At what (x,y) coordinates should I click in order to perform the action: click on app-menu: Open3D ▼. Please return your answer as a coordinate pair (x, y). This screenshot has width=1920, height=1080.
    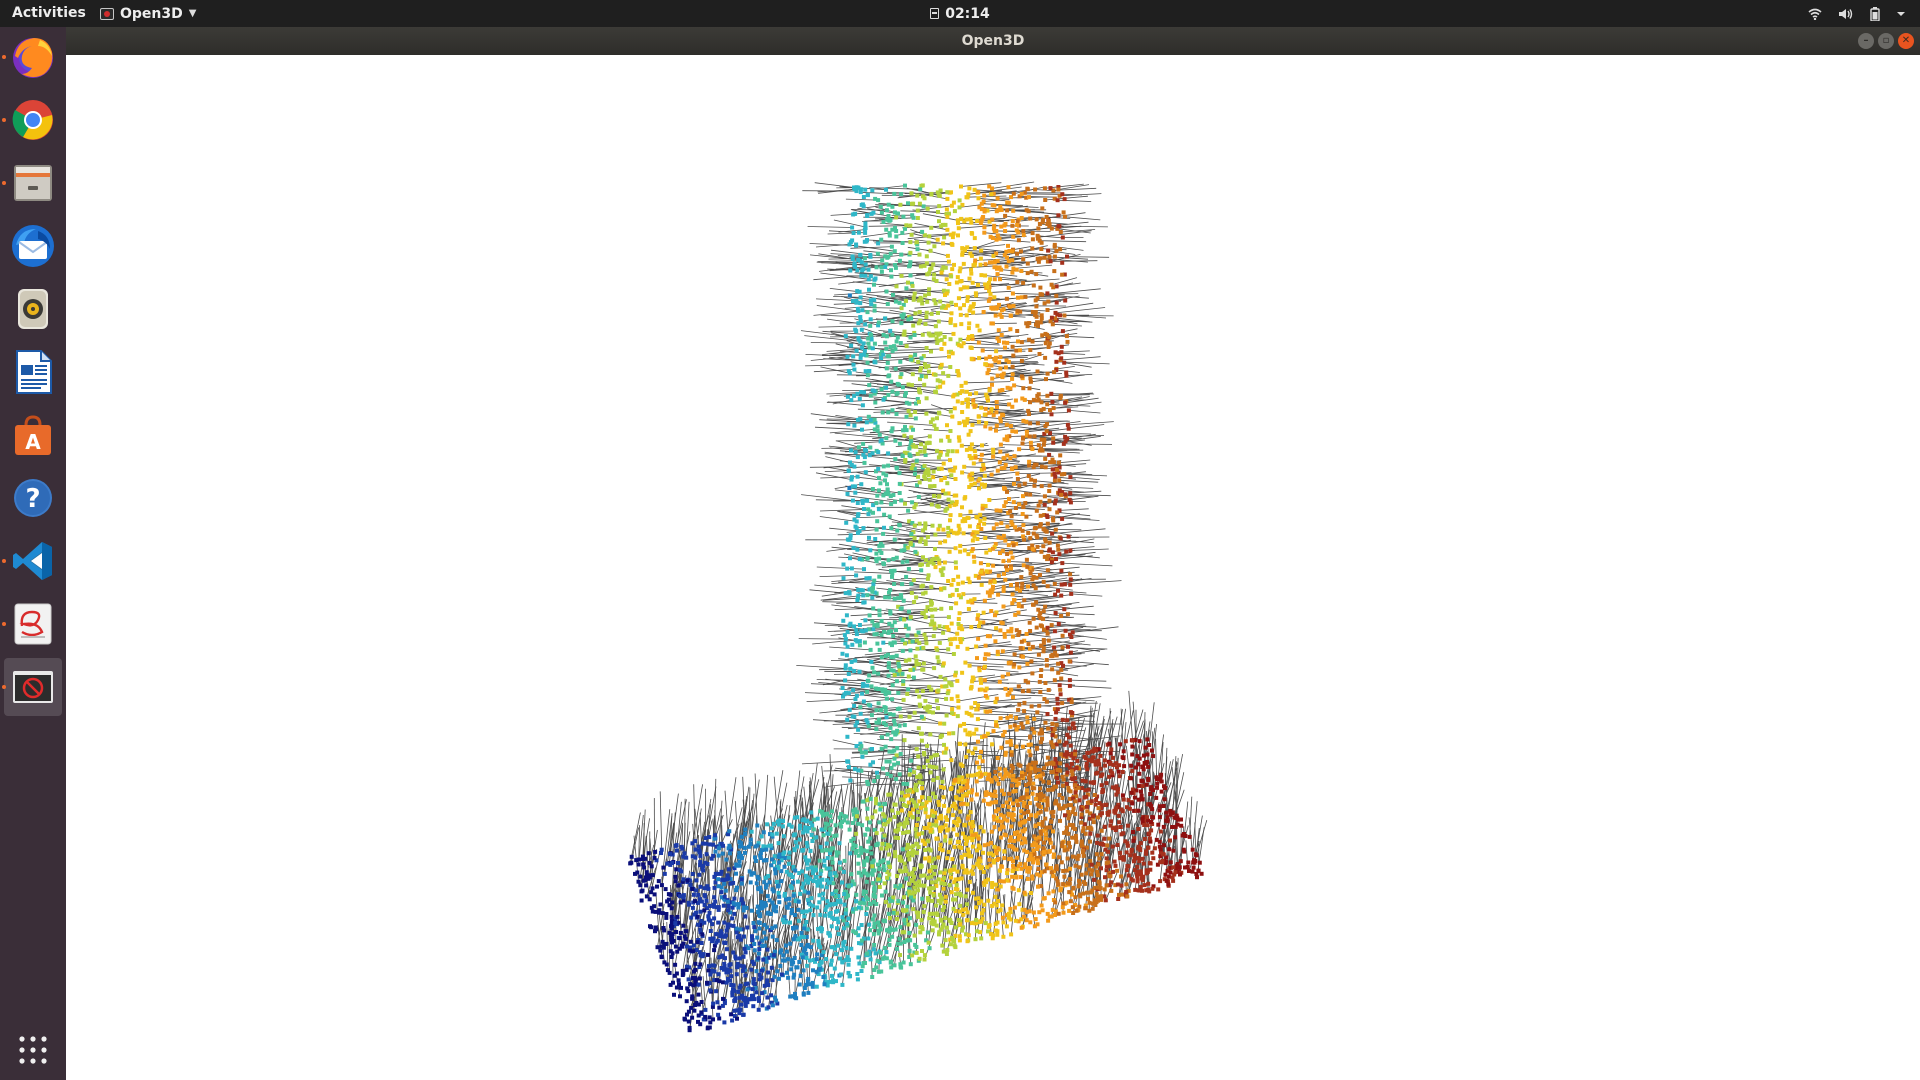
    Looking at the image, I should click on (148, 13).